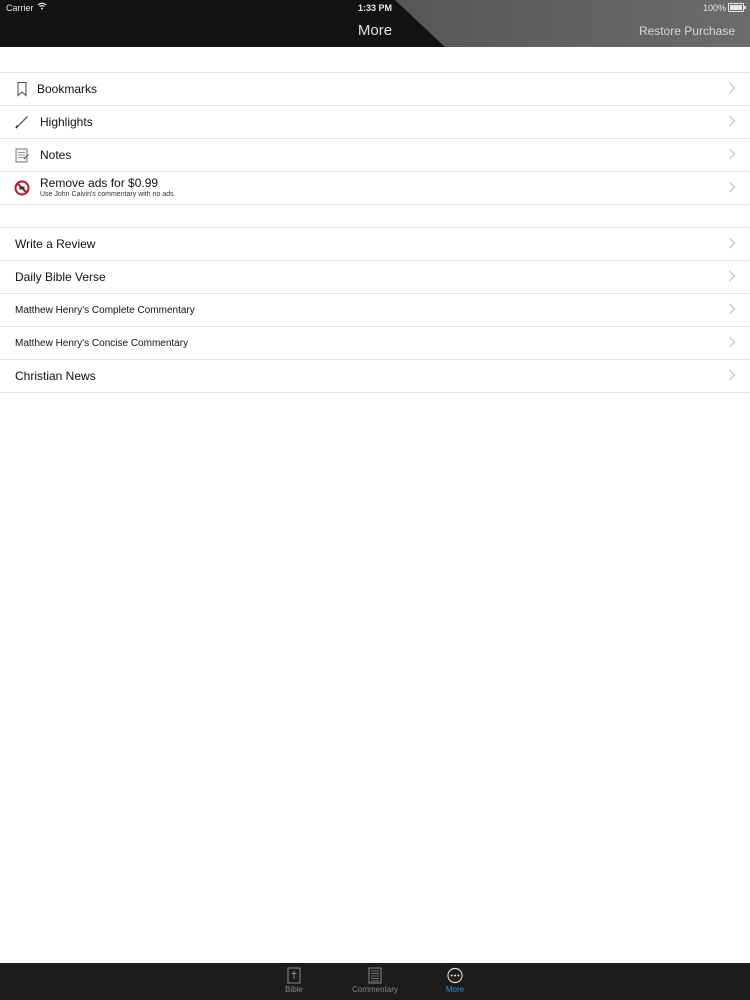  Describe the element at coordinates (375, 89) in the screenshot. I see `list-item-bookmarks: Bookmarks` at that location.